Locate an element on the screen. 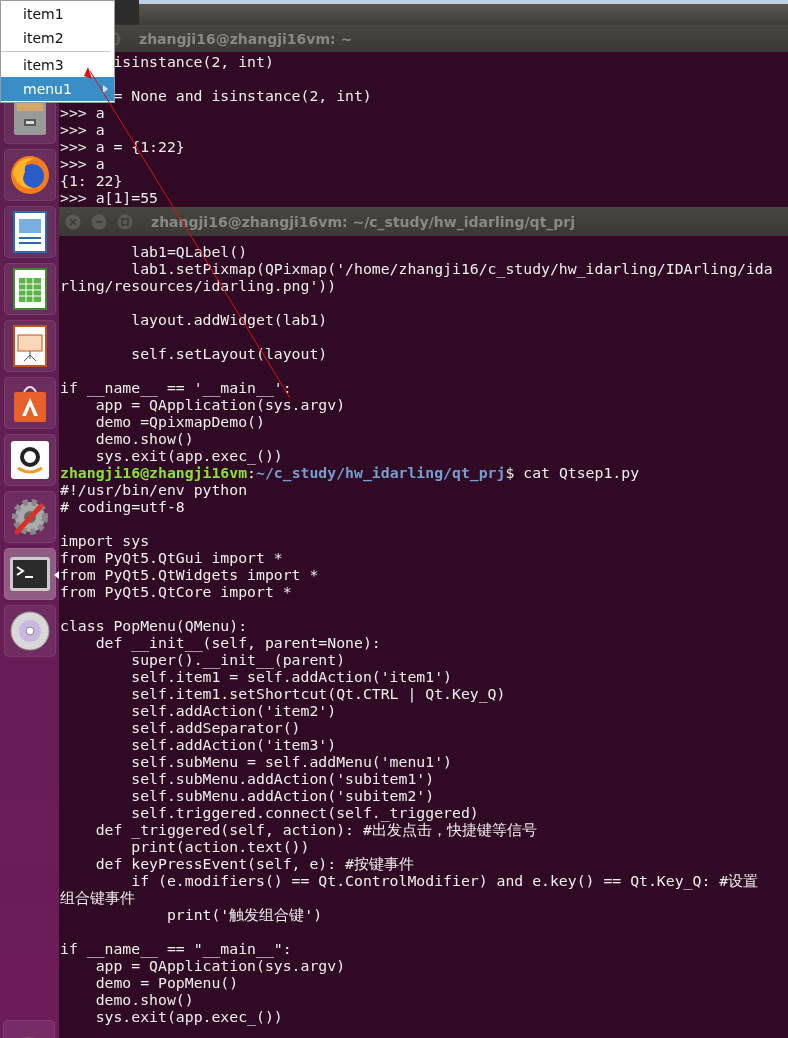 The height and width of the screenshot is (1038, 788). code-line: if __name__ == "__main__": is located at coordinates (176, 948).